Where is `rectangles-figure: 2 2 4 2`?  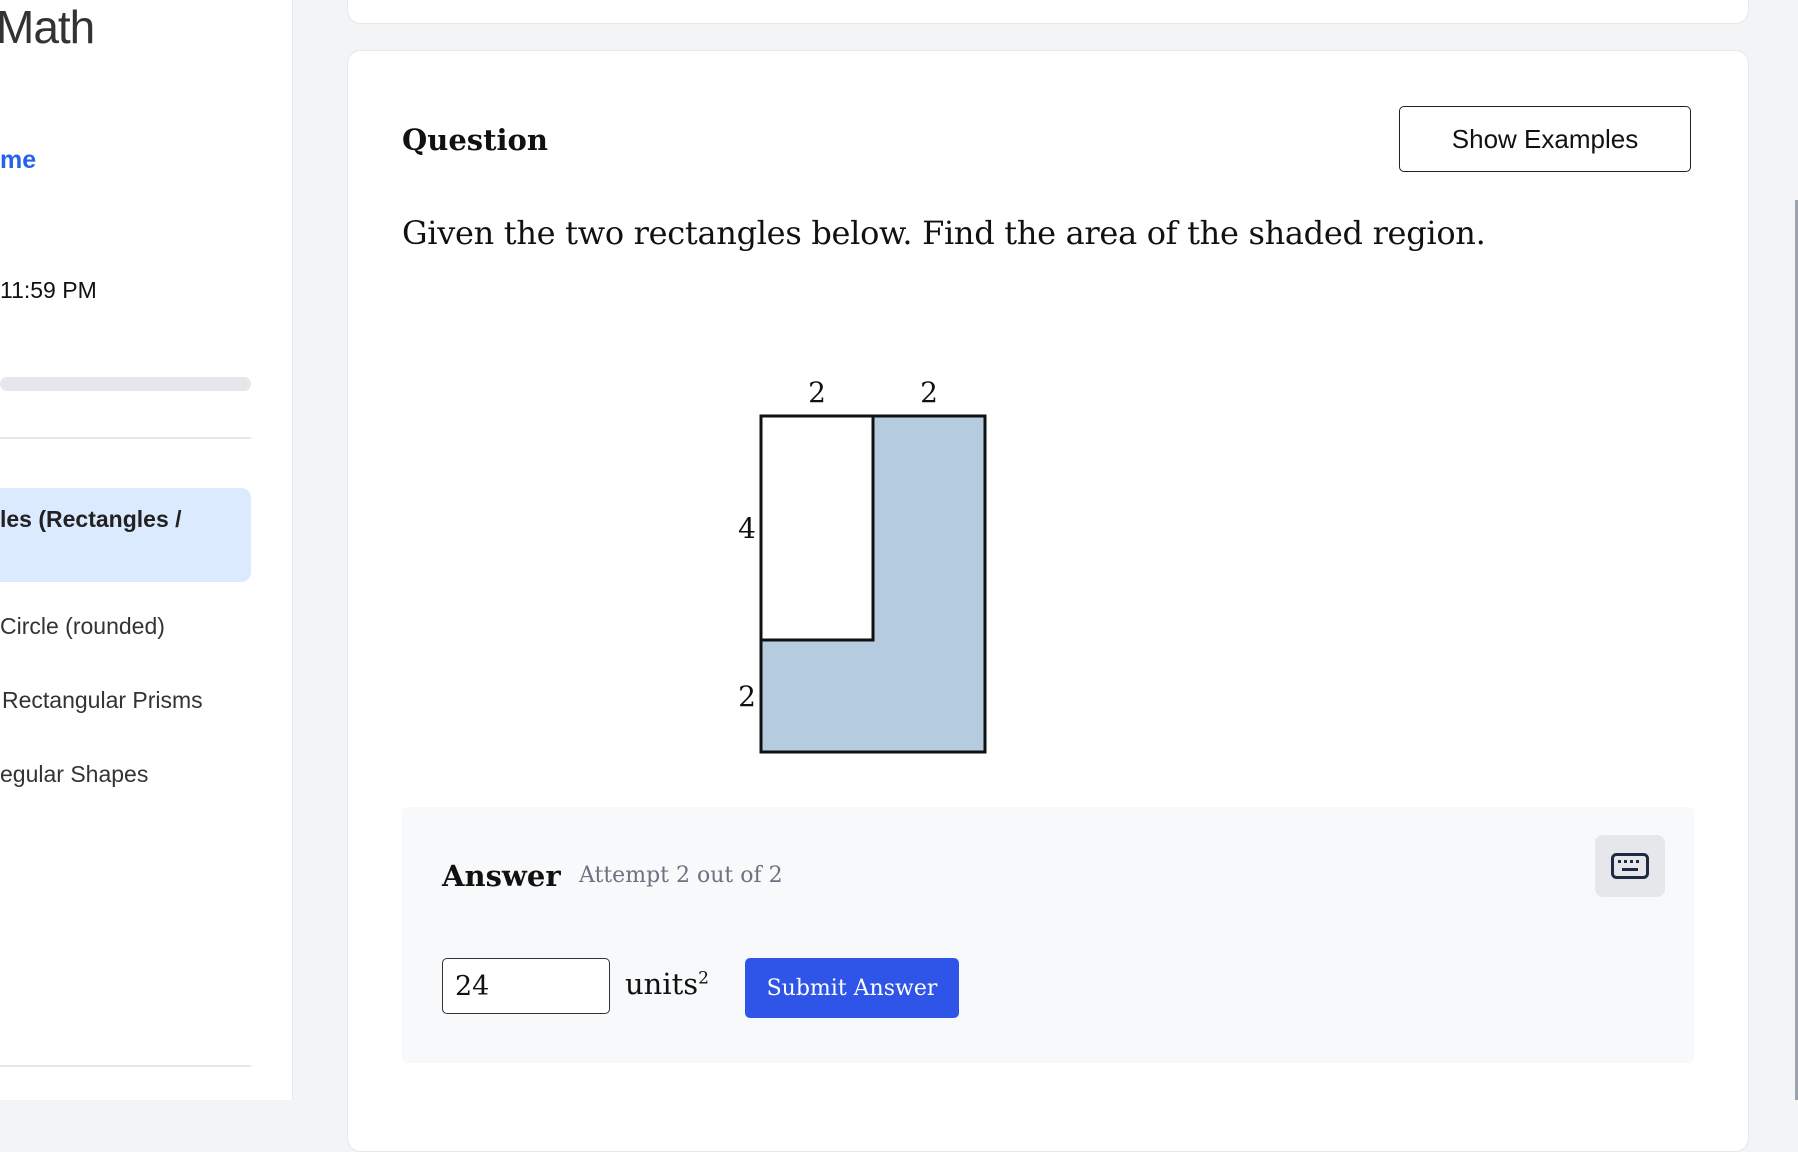
rectangles-figure: 2 2 4 2 is located at coordinates (862, 565).